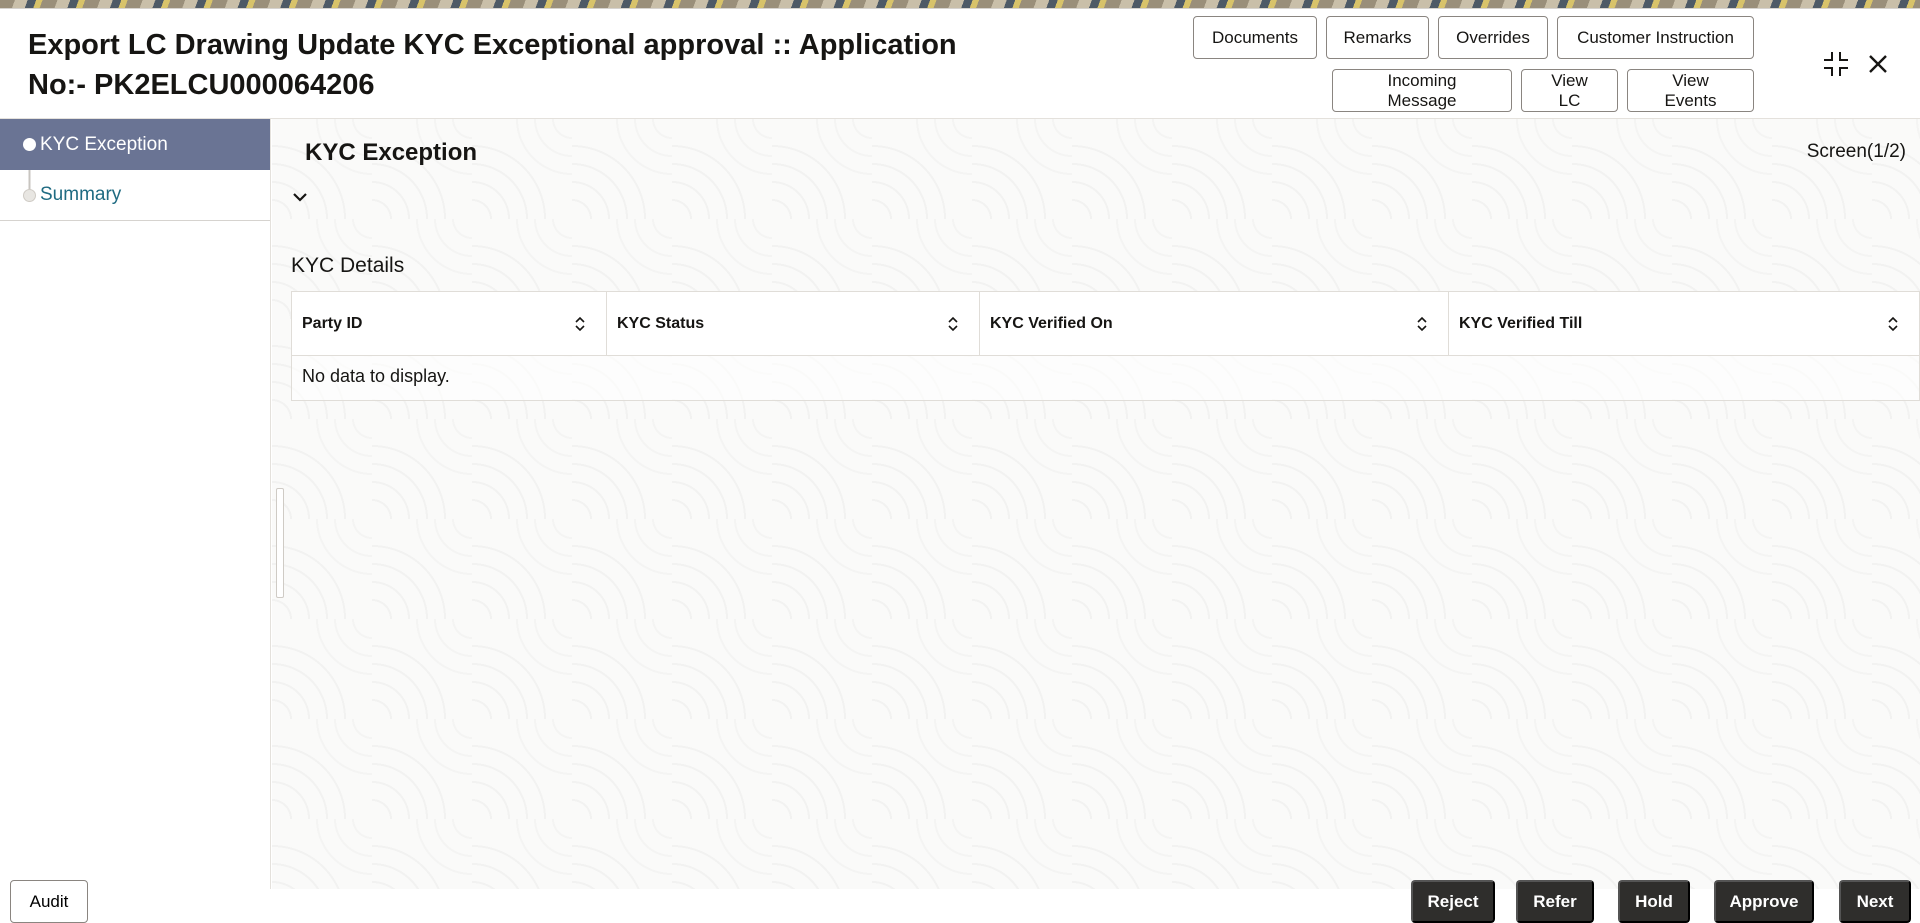 This screenshot has height=923, width=1920. I want to click on section-title: KYC Exception, so click(391, 152).